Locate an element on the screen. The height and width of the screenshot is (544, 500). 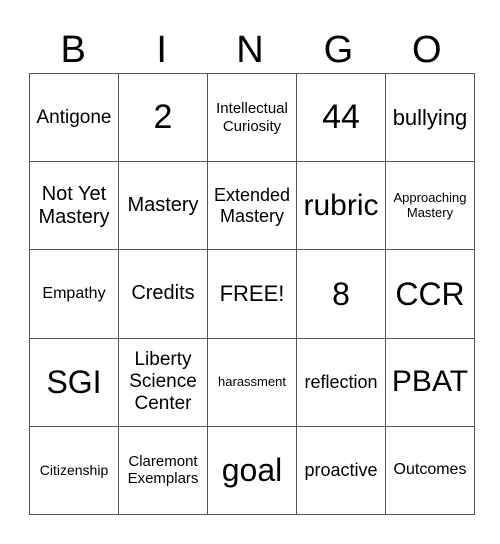
bingo-cell: 2 is located at coordinates (163, 117).